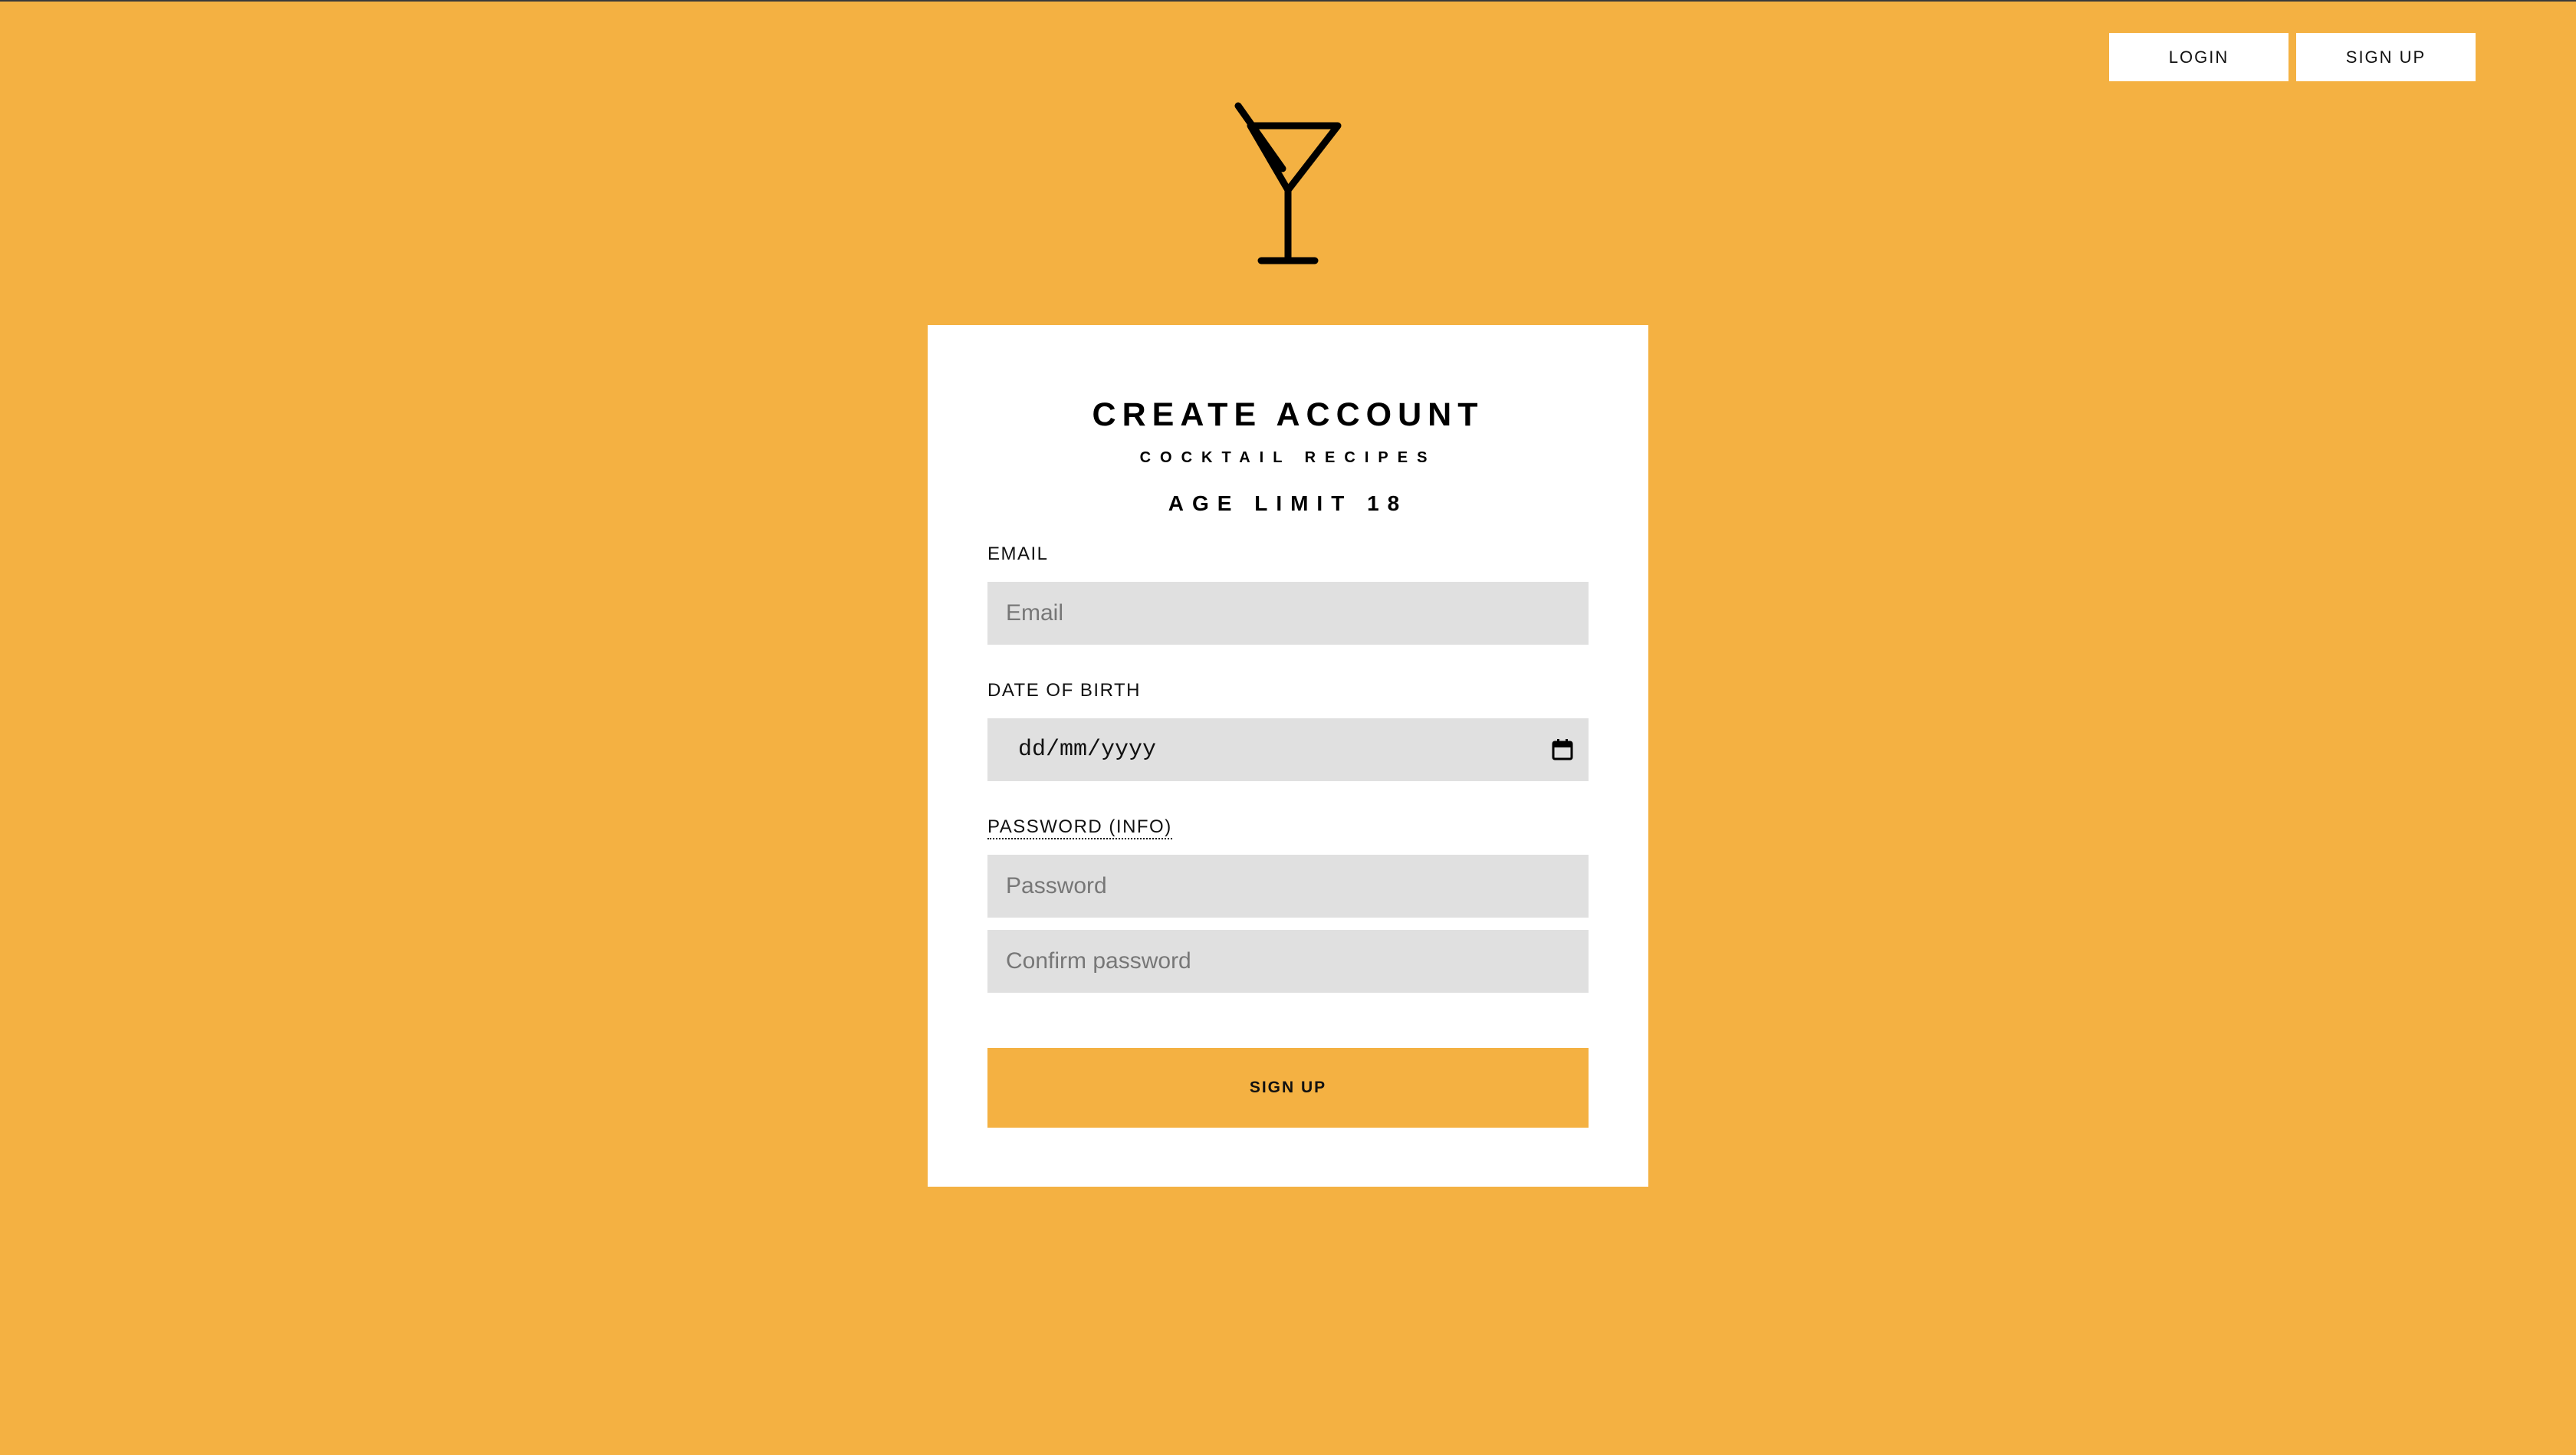  I want to click on signup-nav-button: SIGN UP, so click(2386, 57).